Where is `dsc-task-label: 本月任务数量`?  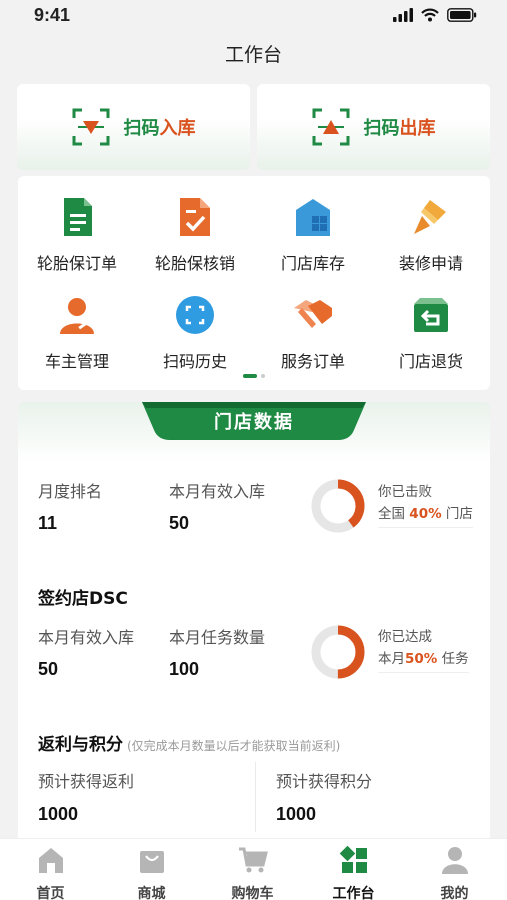
dsc-task-label: 本月任务数量 is located at coordinates (217, 637).